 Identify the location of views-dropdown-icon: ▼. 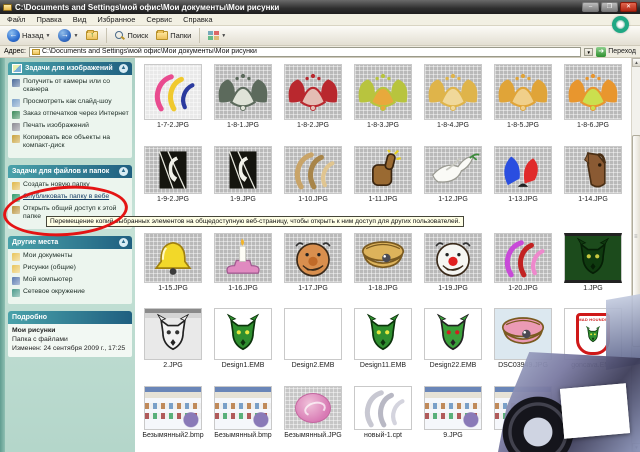
(223, 36).